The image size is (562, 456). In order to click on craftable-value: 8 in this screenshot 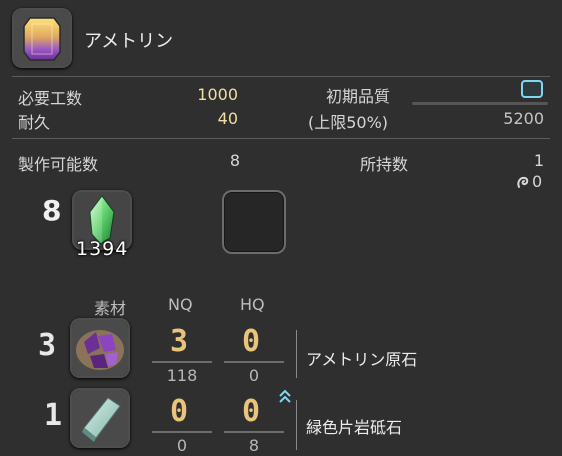, I will do `click(234, 160)`.